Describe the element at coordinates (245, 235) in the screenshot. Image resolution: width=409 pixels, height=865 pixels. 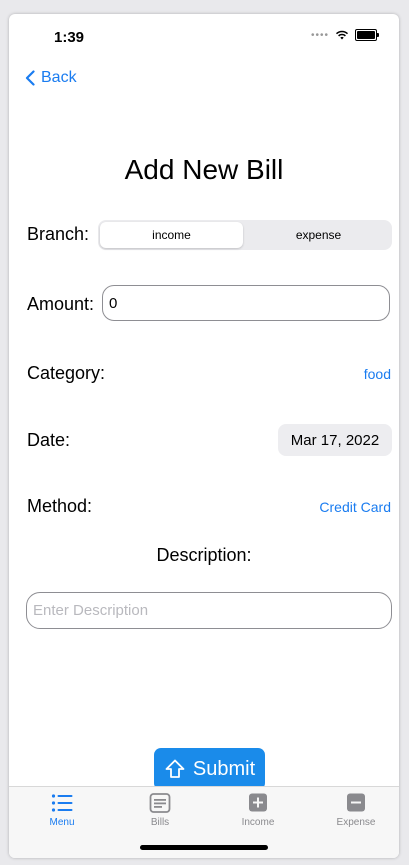
I see `branch-segmented-control: income expense` at that location.